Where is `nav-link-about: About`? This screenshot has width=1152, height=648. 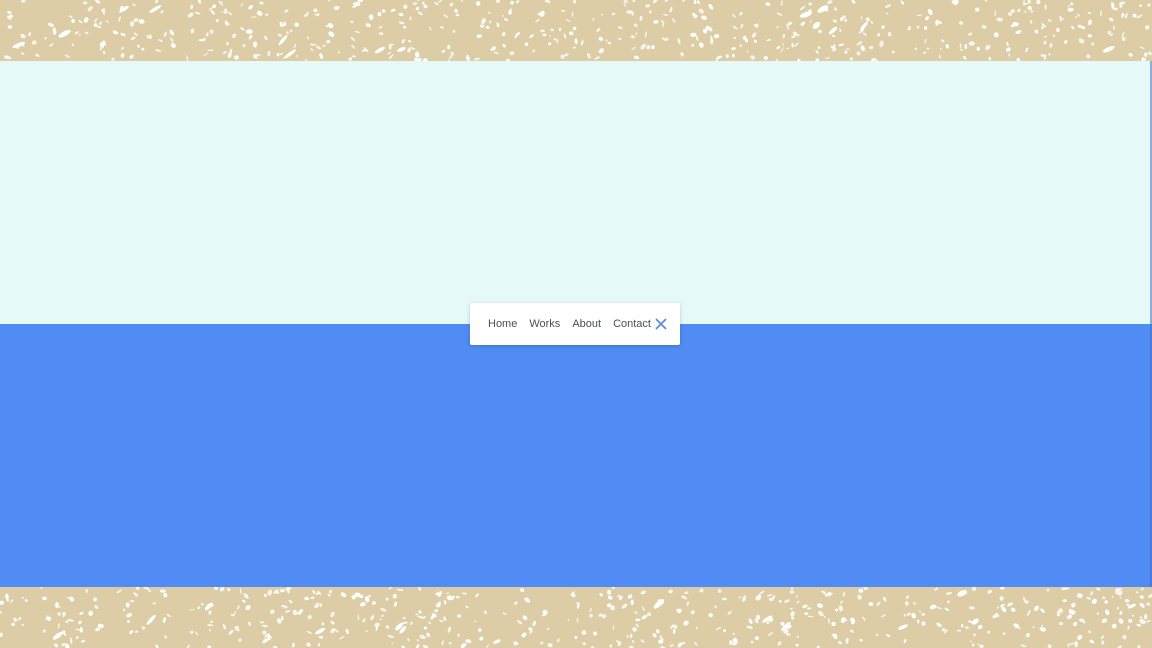
nav-link-about: About is located at coordinates (586, 324).